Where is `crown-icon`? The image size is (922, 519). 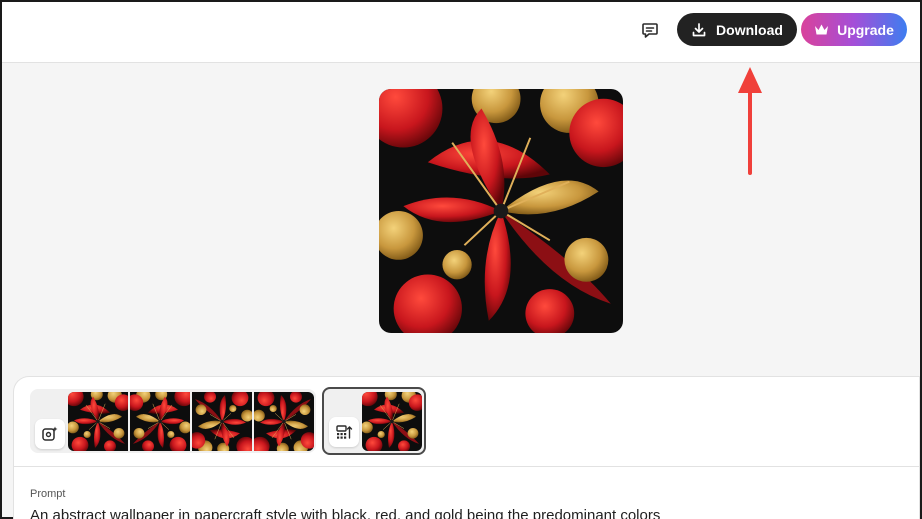 crown-icon is located at coordinates (822, 29).